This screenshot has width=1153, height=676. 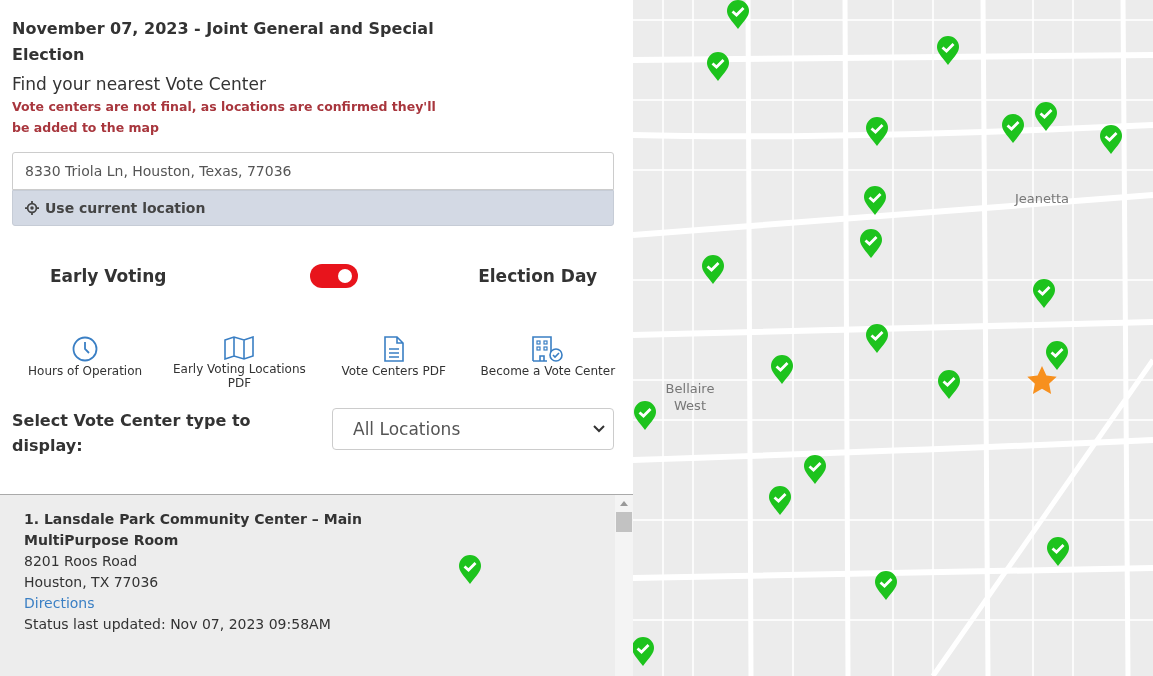 What do you see at coordinates (193, 530) in the screenshot?
I see `location-name: 1. Lansdale Park Community Center – Main MultiPurpose Room` at bounding box center [193, 530].